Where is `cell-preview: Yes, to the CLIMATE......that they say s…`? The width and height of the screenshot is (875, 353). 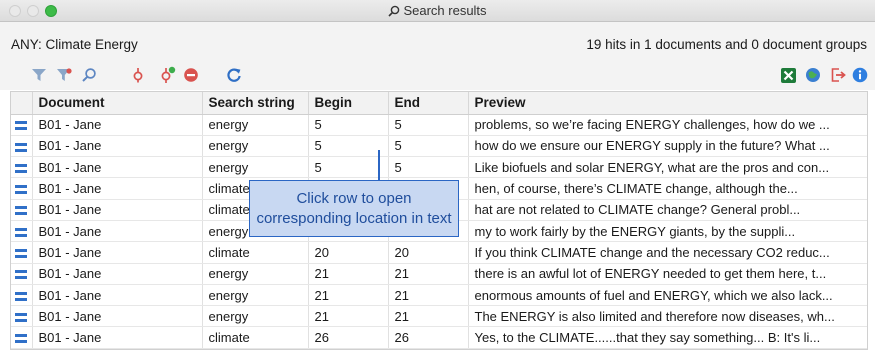 cell-preview: Yes, to the CLIMATE......that they say s… is located at coordinates (667, 337).